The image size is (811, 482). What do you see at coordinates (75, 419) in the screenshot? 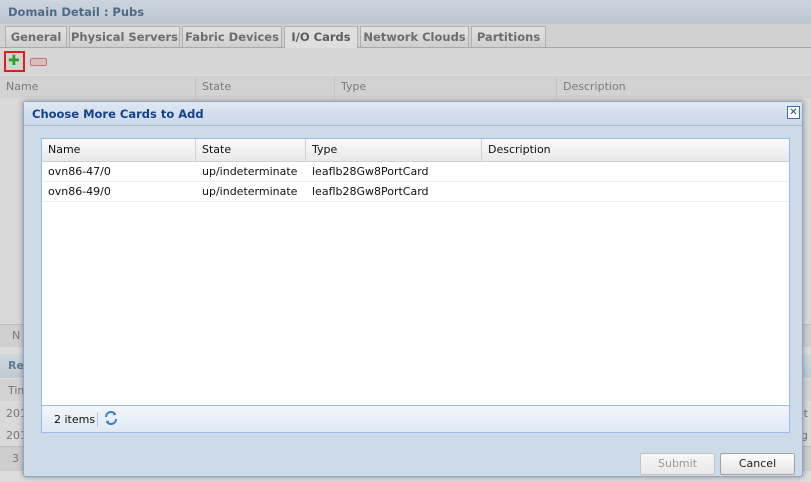
I see `item-count: 2 items` at bounding box center [75, 419].